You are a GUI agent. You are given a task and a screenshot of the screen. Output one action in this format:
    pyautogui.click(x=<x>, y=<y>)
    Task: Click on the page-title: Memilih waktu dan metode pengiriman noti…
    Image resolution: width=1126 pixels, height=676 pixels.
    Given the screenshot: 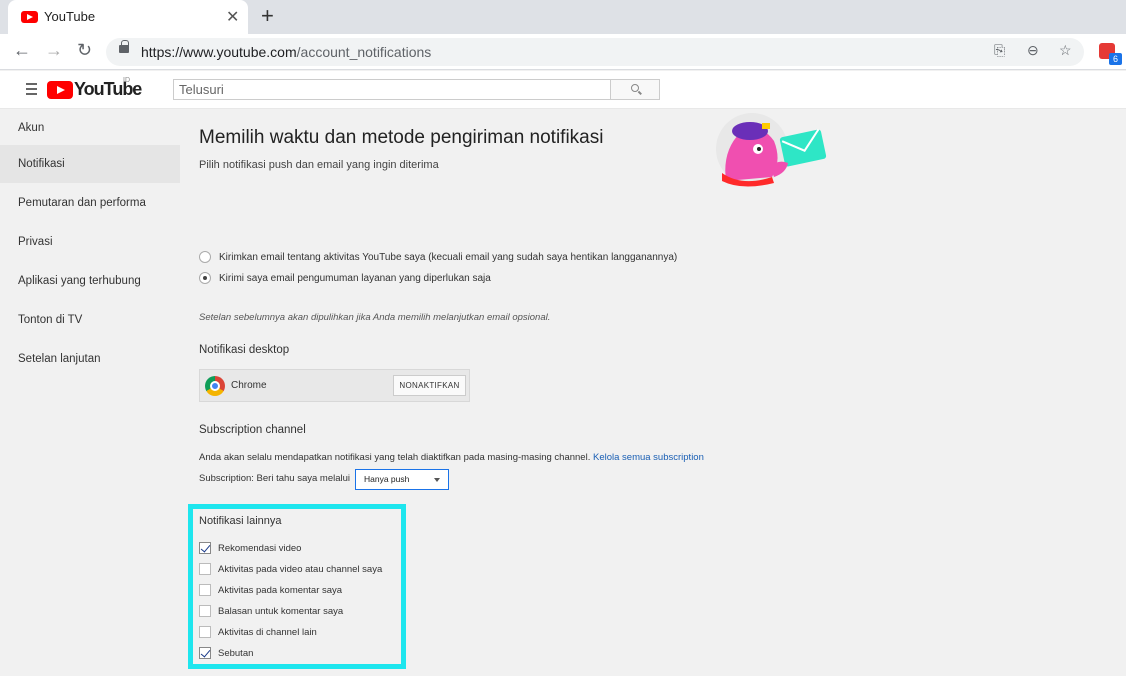 What is the action you would take?
    pyautogui.click(x=401, y=137)
    